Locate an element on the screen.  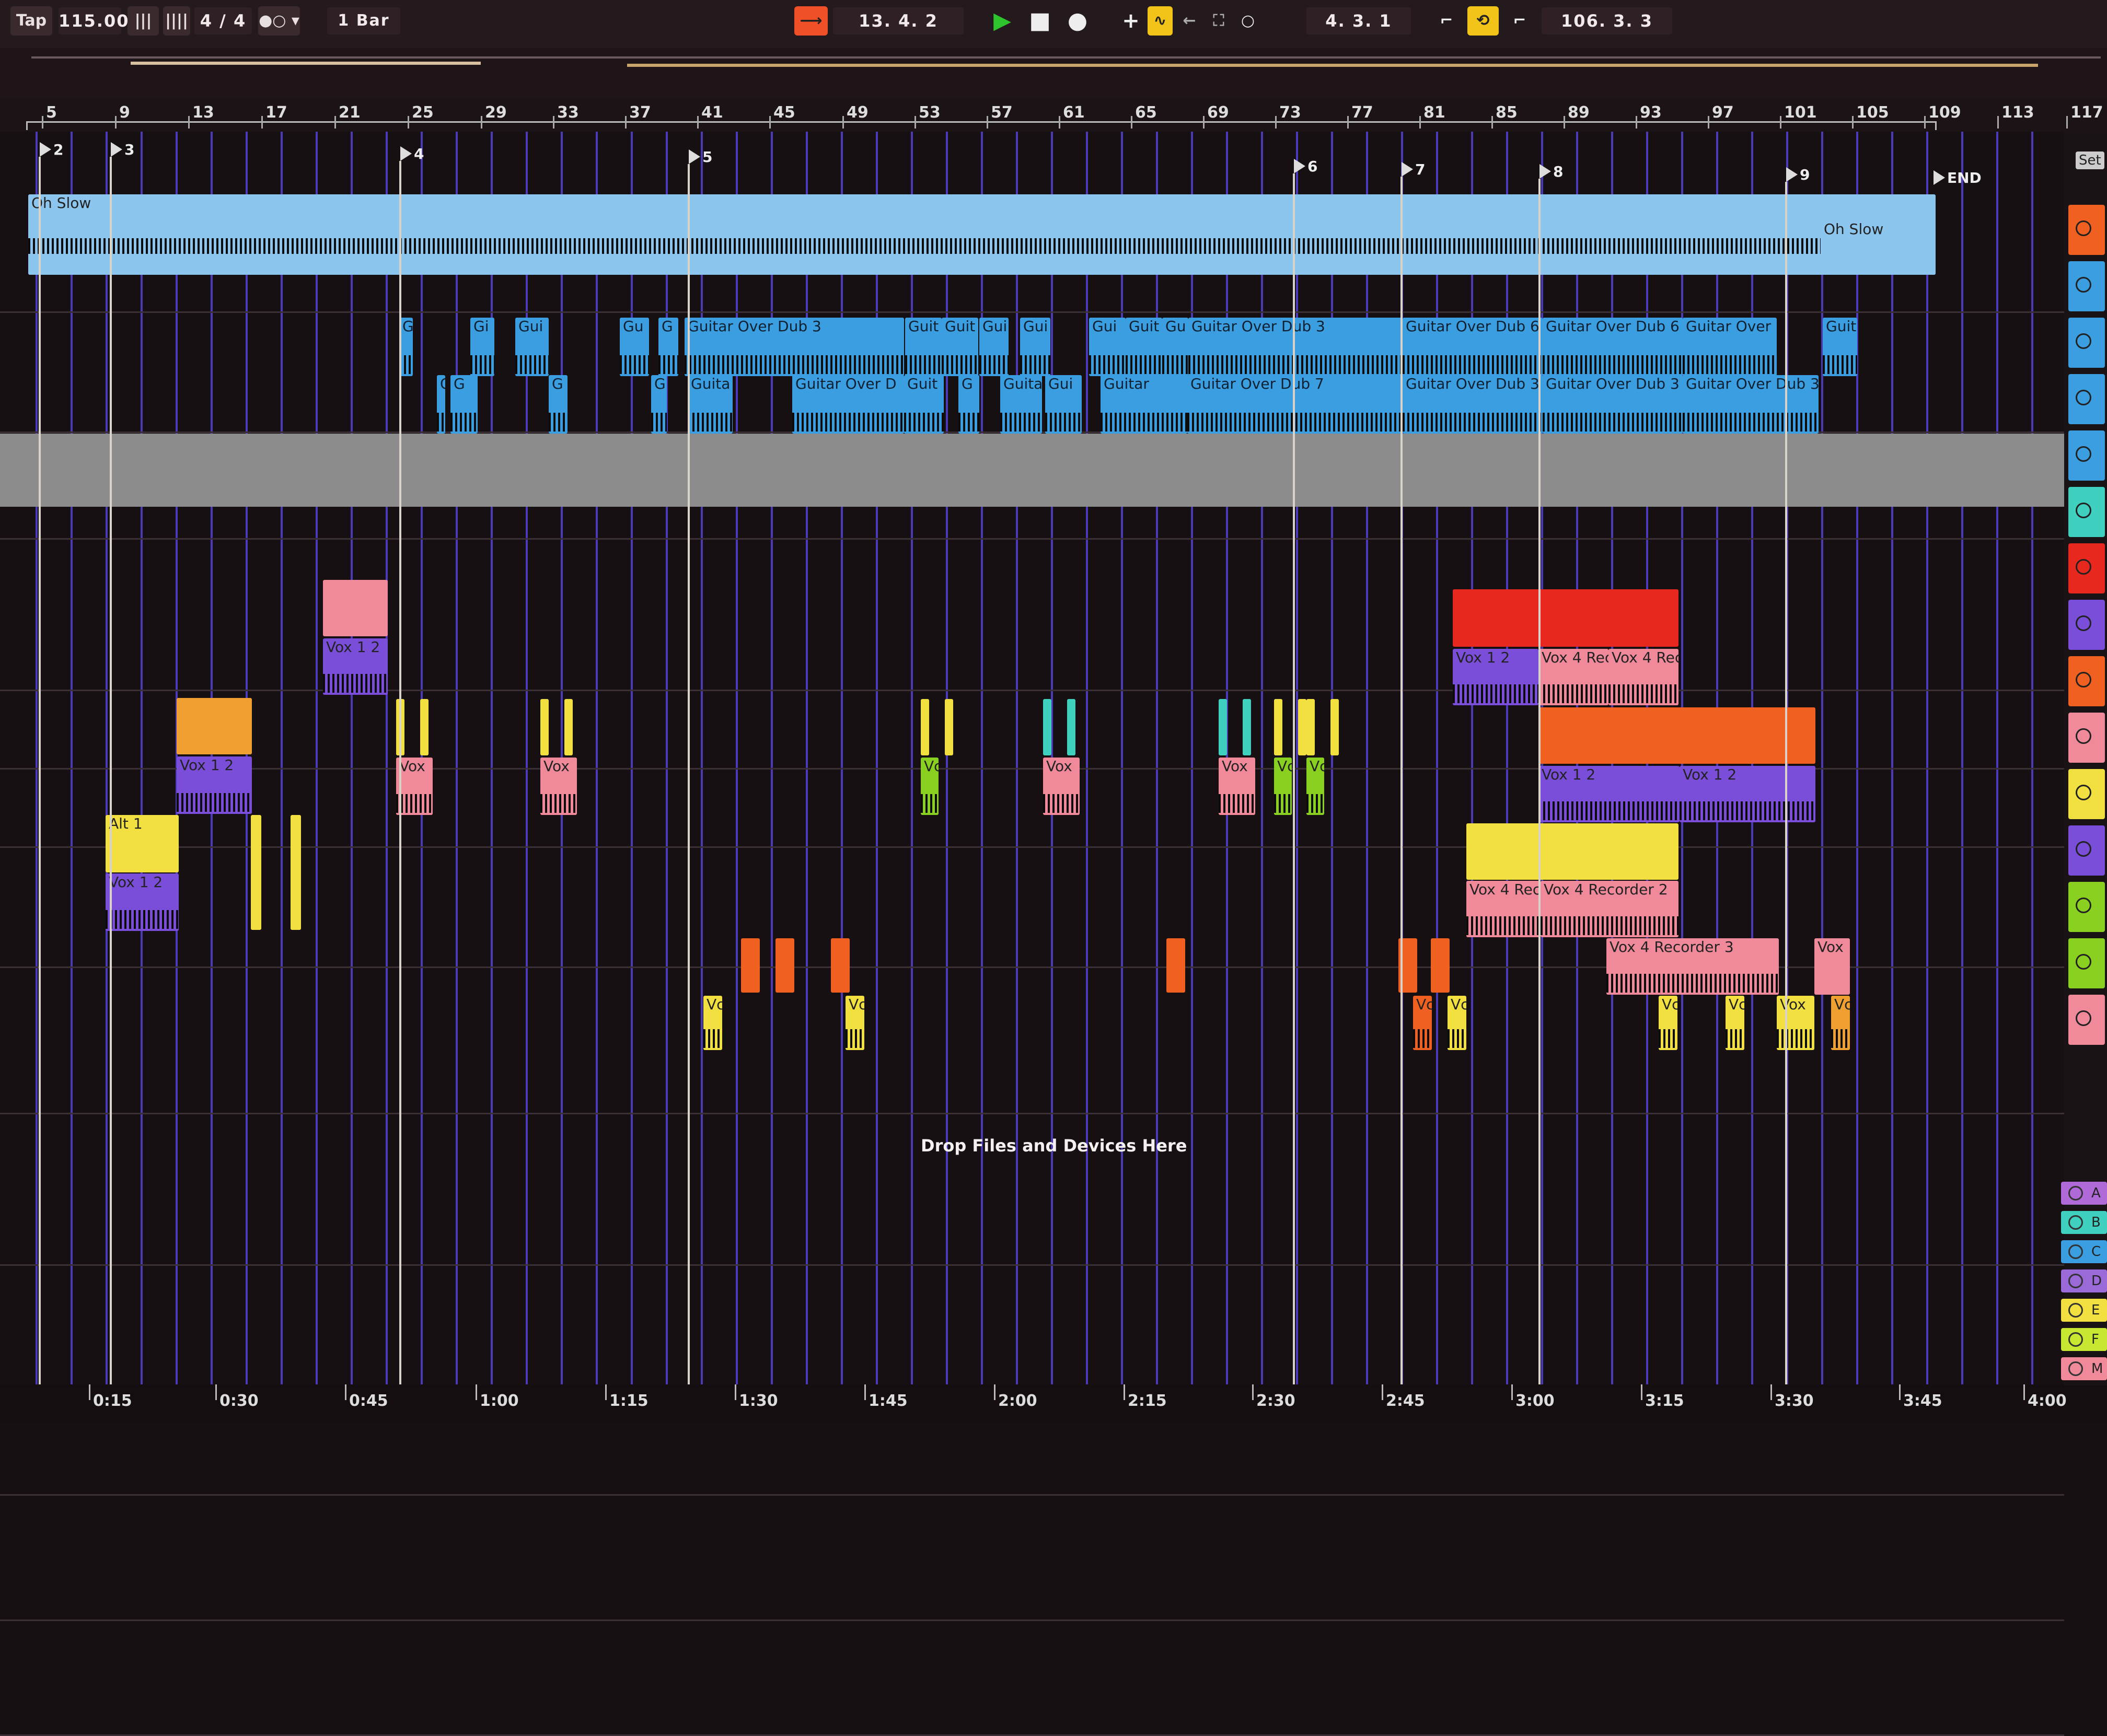
set-button: Set is located at coordinates (2090, 160).